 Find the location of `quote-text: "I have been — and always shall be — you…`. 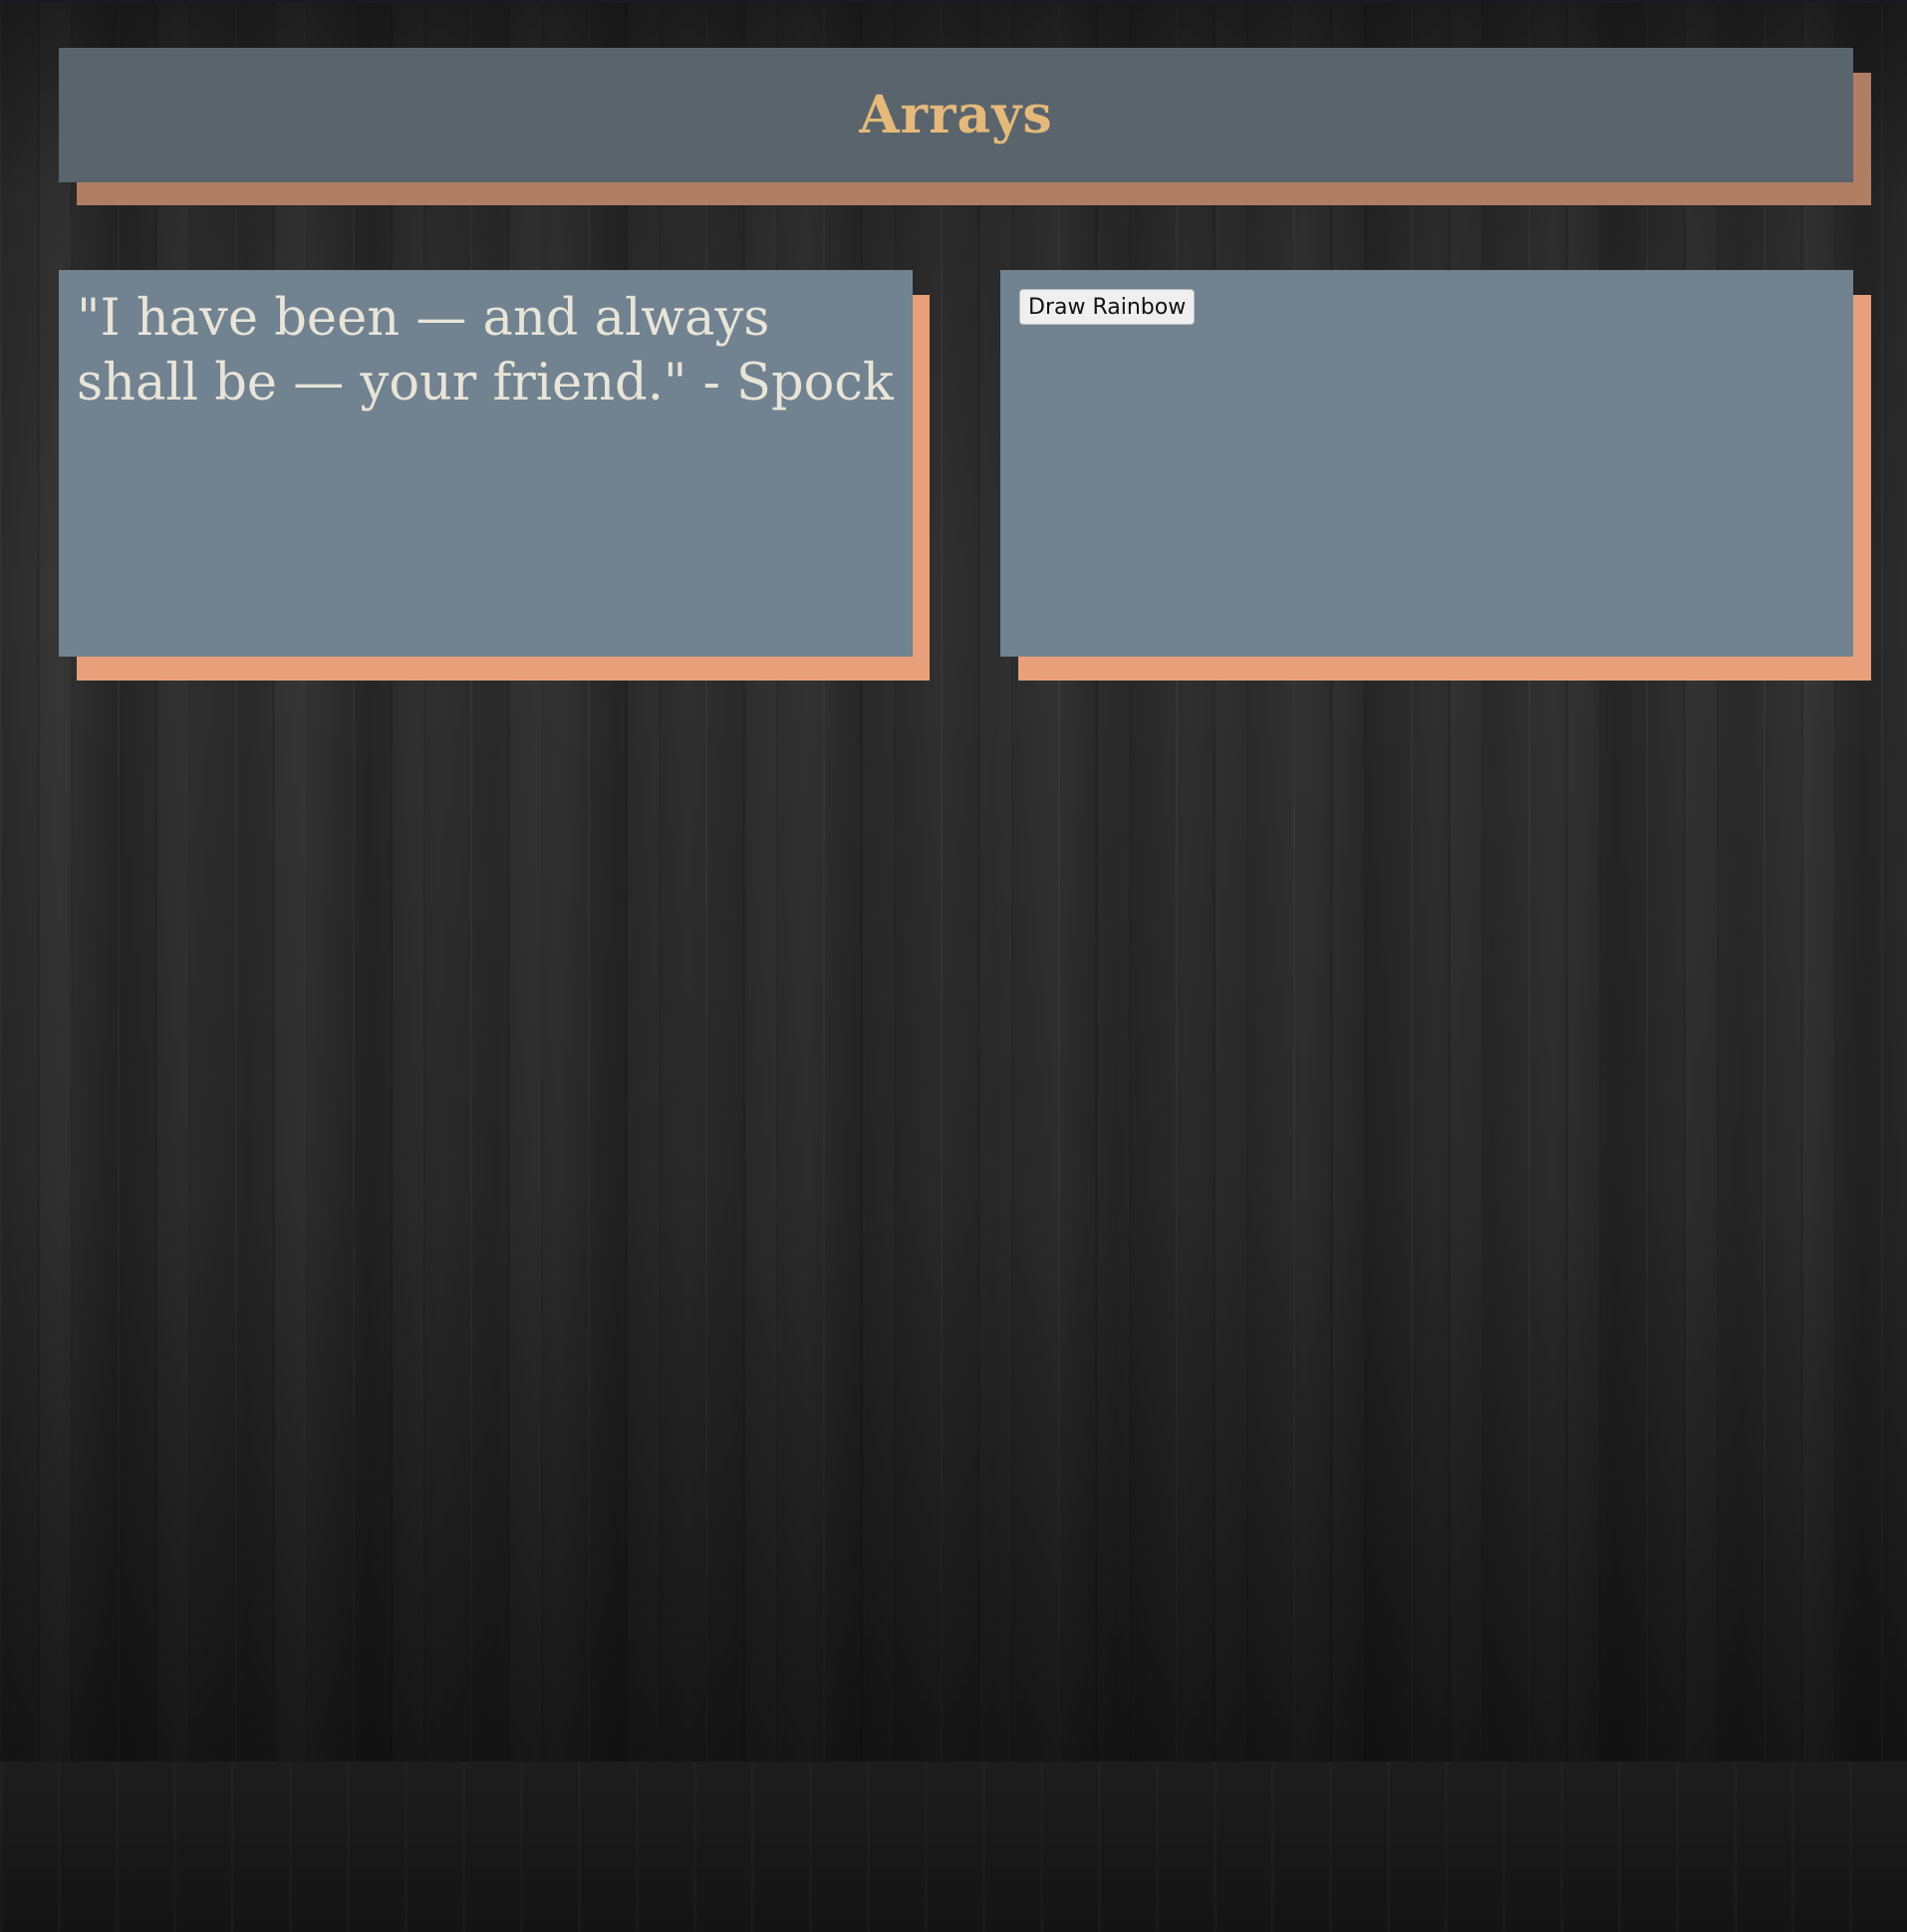

quote-text: "I have been — and always shall be — you… is located at coordinates (486, 351).